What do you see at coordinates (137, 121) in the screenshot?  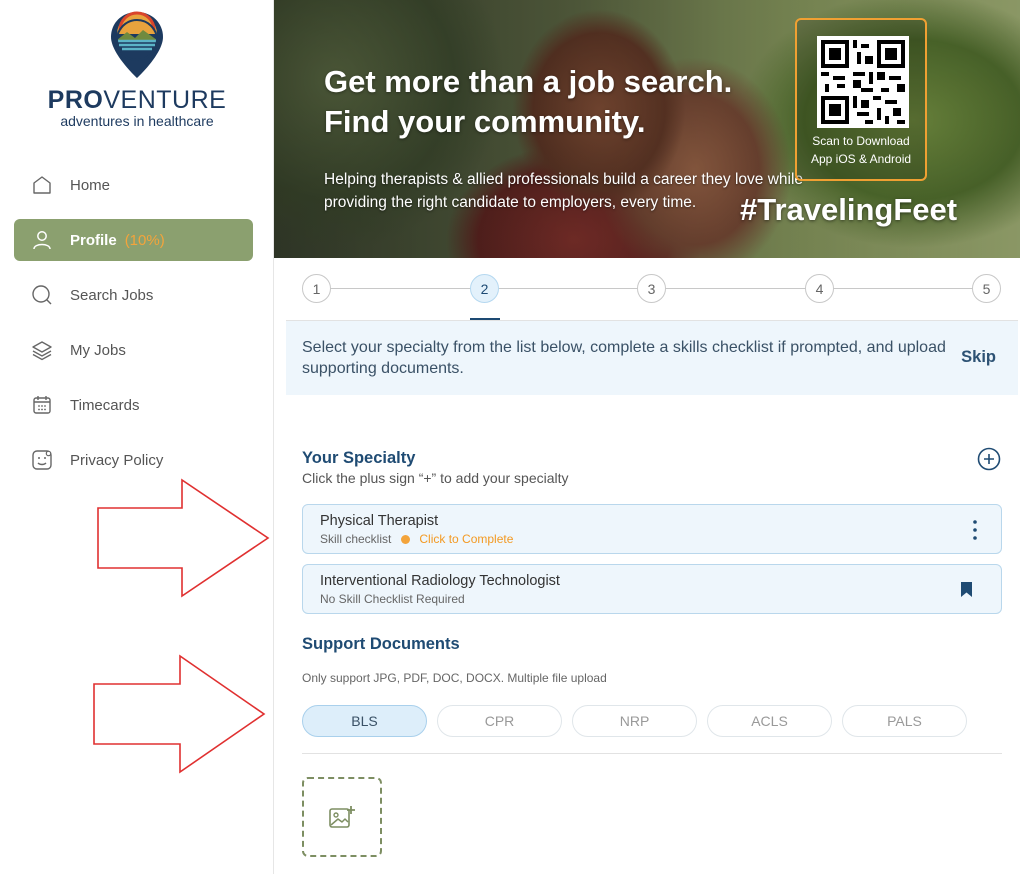 I see `brand-tagline: adventures in healthcare` at bounding box center [137, 121].